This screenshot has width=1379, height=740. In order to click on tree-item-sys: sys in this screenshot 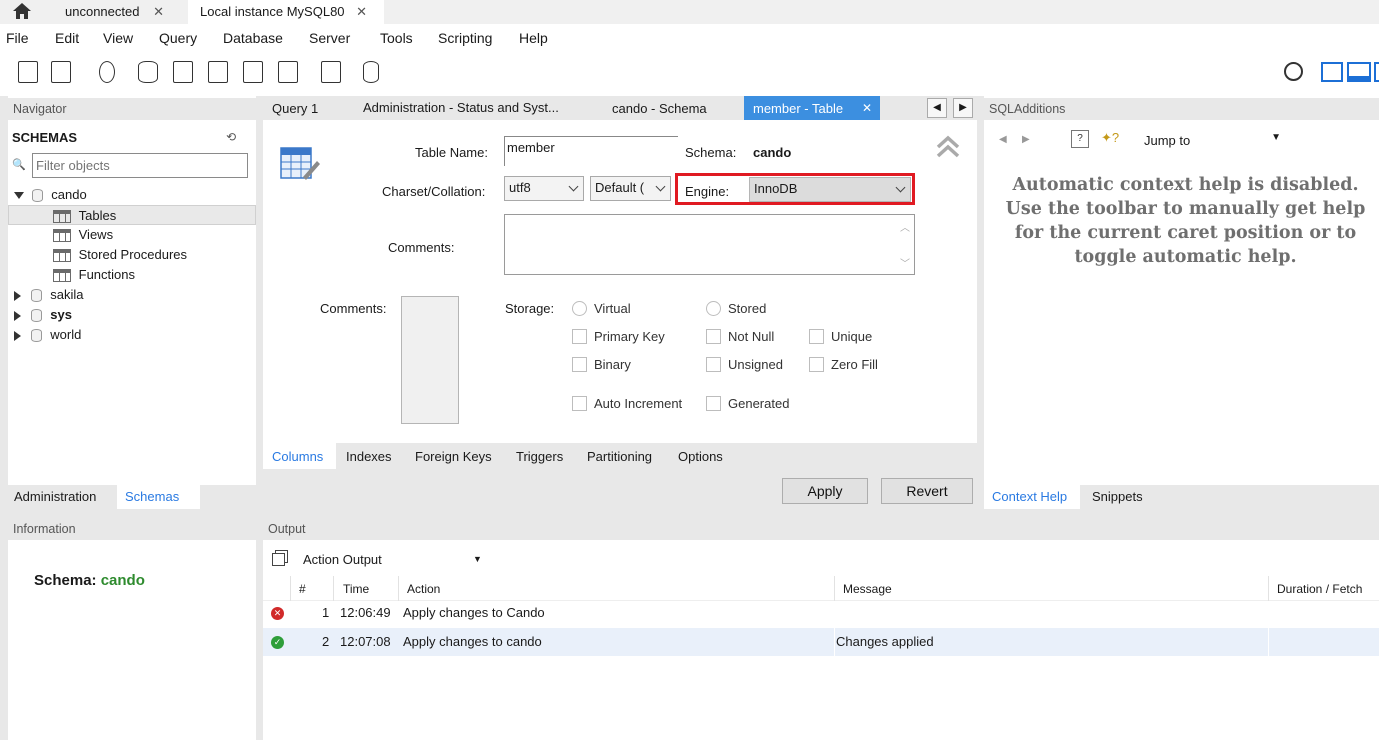, I will do `click(43, 315)`.